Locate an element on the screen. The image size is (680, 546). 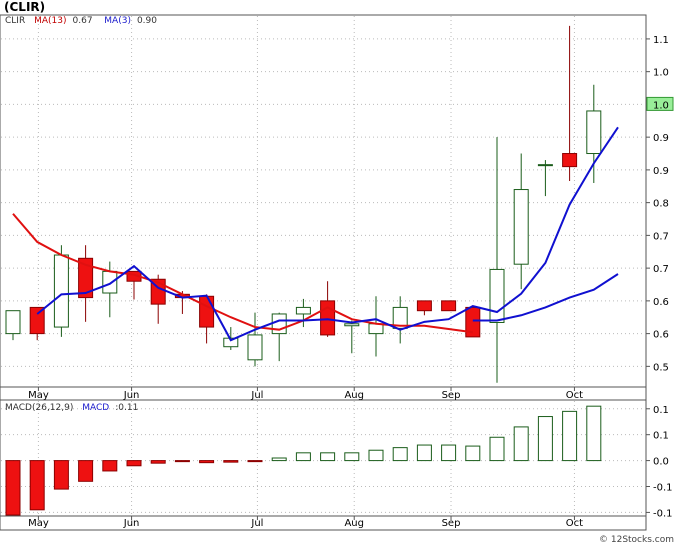
last-price-label: 1.0 is located at coordinates (661, 105).